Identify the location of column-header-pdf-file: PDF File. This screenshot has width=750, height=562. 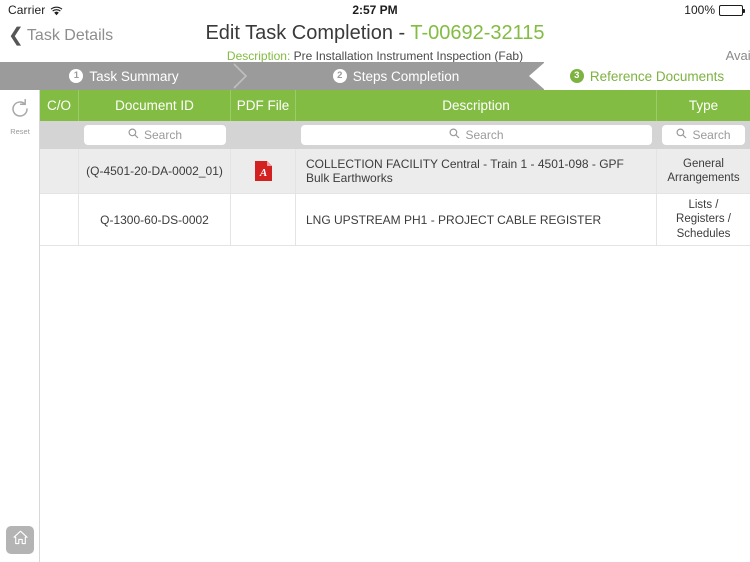
(263, 105).